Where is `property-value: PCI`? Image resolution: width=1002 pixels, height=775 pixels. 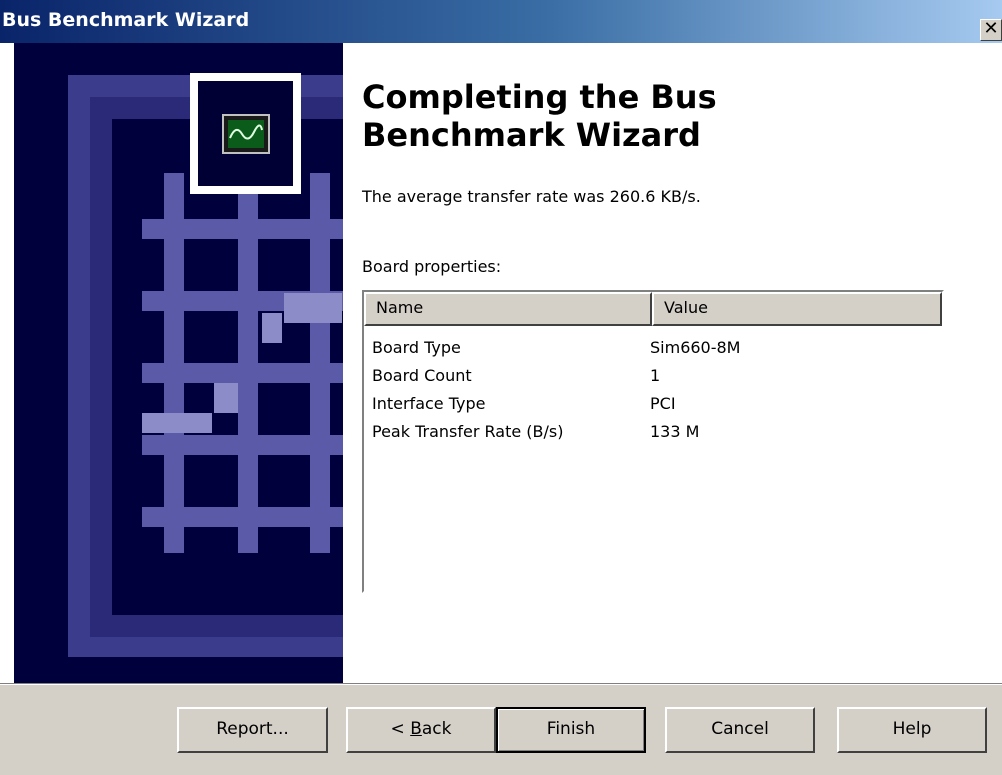
property-value: PCI is located at coordinates (663, 403).